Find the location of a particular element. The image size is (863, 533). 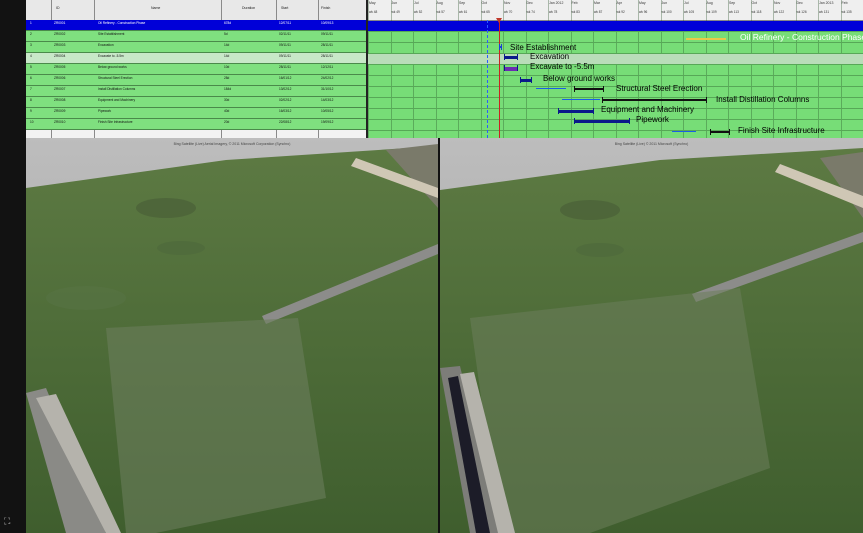

task-cell-id: 9 is located at coordinates (31, 111).